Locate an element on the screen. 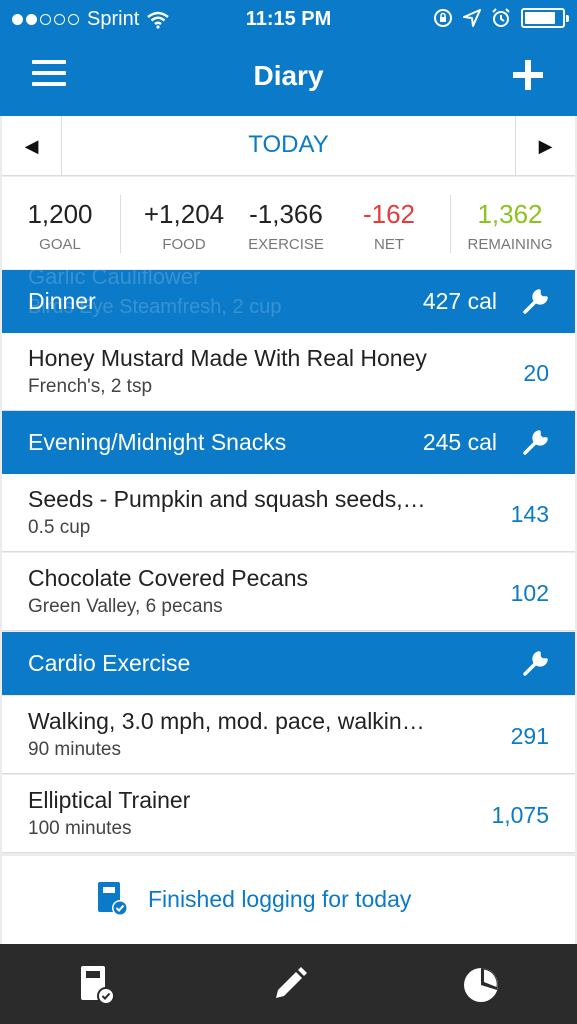 The image size is (577, 1024). exercise-item-elliptical: Elliptical Trainer 100 minutes 1,075 is located at coordinates (288, 814).